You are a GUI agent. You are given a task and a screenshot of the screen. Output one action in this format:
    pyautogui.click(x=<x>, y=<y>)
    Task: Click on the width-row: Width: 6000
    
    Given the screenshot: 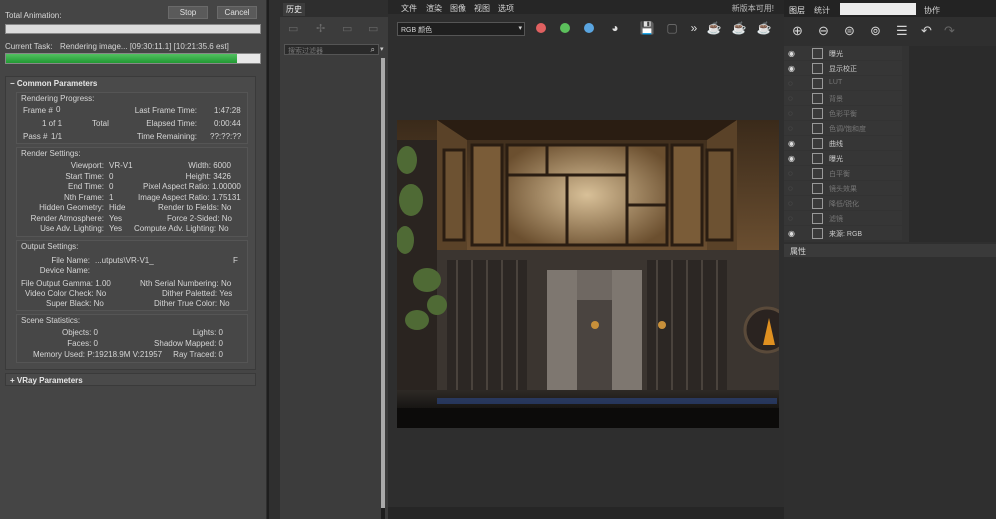 What is the action you would take?
    pyautogui.click(x=196, y=165)
    